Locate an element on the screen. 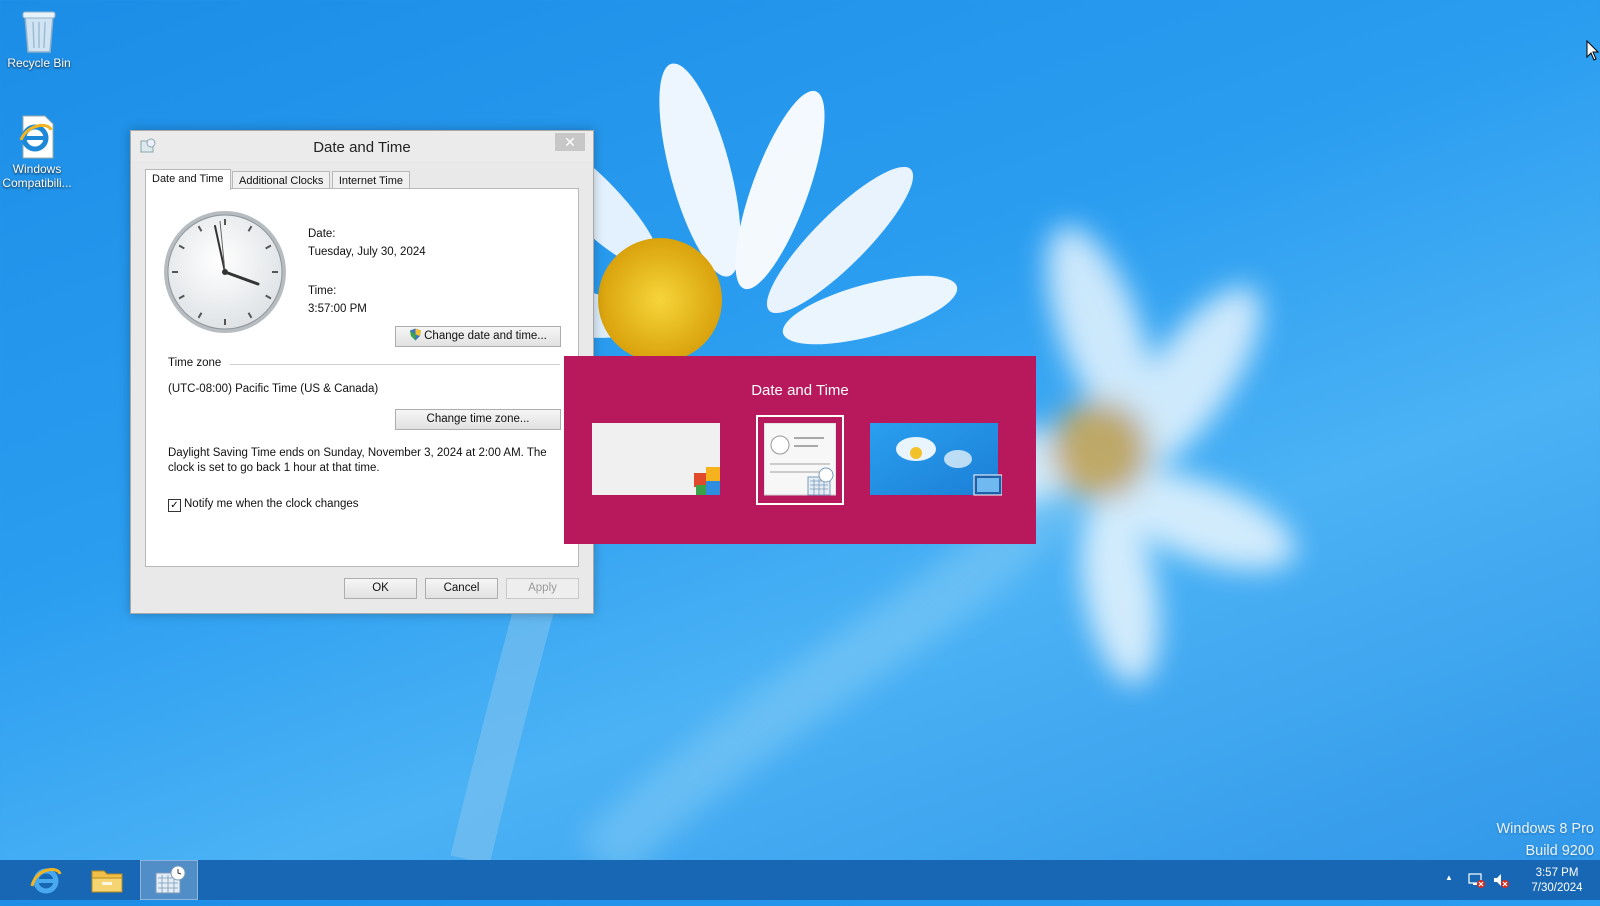 This screenshot has width=1600, height=906. dialog-title: Date and Time is located at coordinates (362, 147).